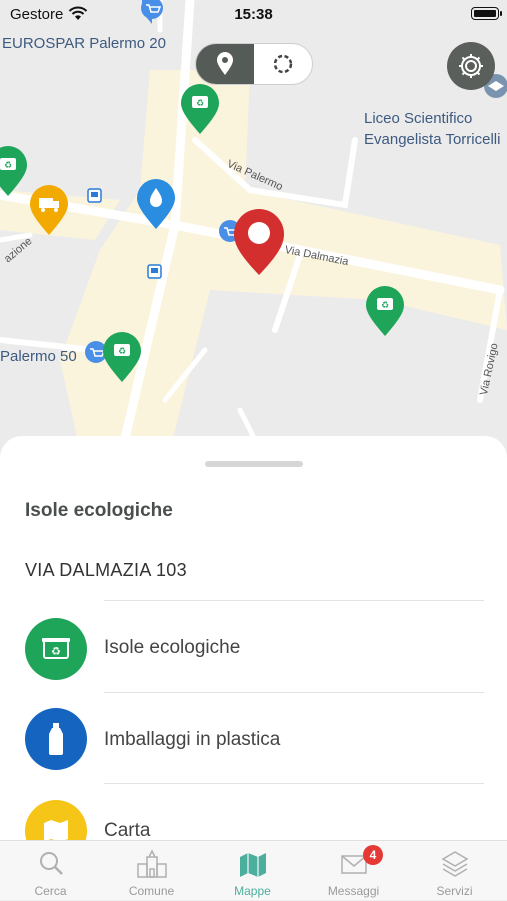 The width and height of the screenshot is (507, 901). I want to click on tab-label: Comune, so click(151, 891).